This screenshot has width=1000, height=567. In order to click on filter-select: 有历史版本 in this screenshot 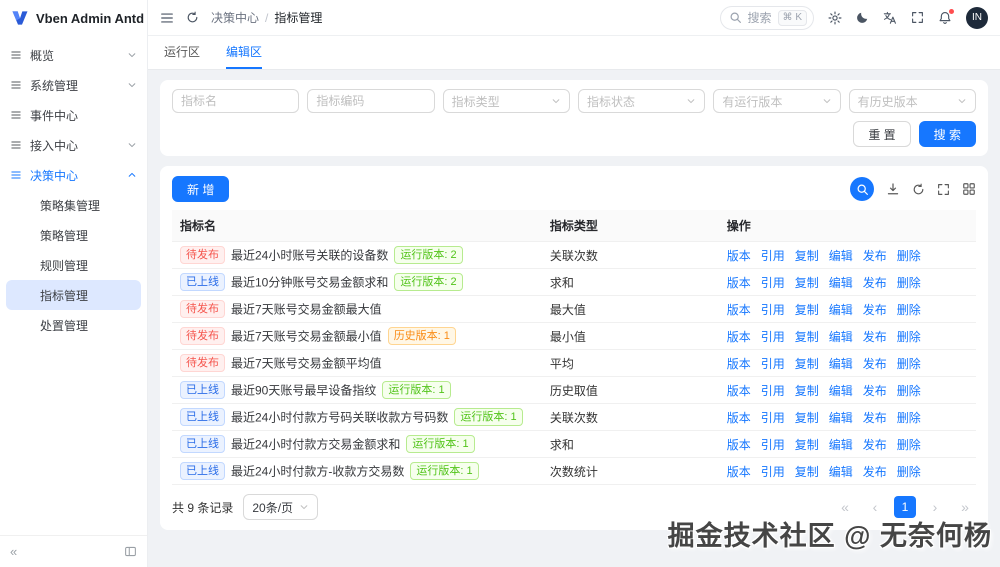, I will do `click(912, 101)`.